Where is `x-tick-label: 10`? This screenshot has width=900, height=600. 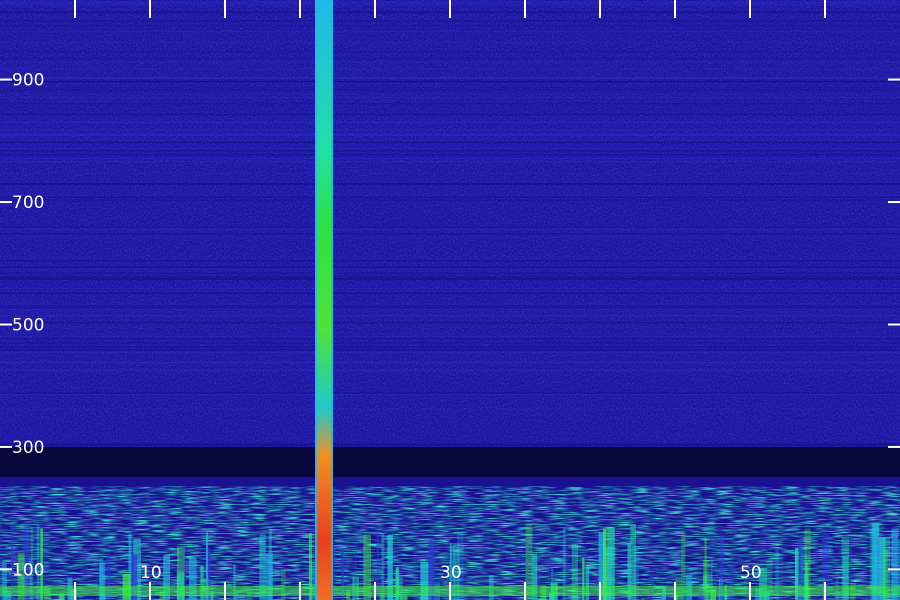
x-tick-label: 10 is located at coordinates (151, 573).